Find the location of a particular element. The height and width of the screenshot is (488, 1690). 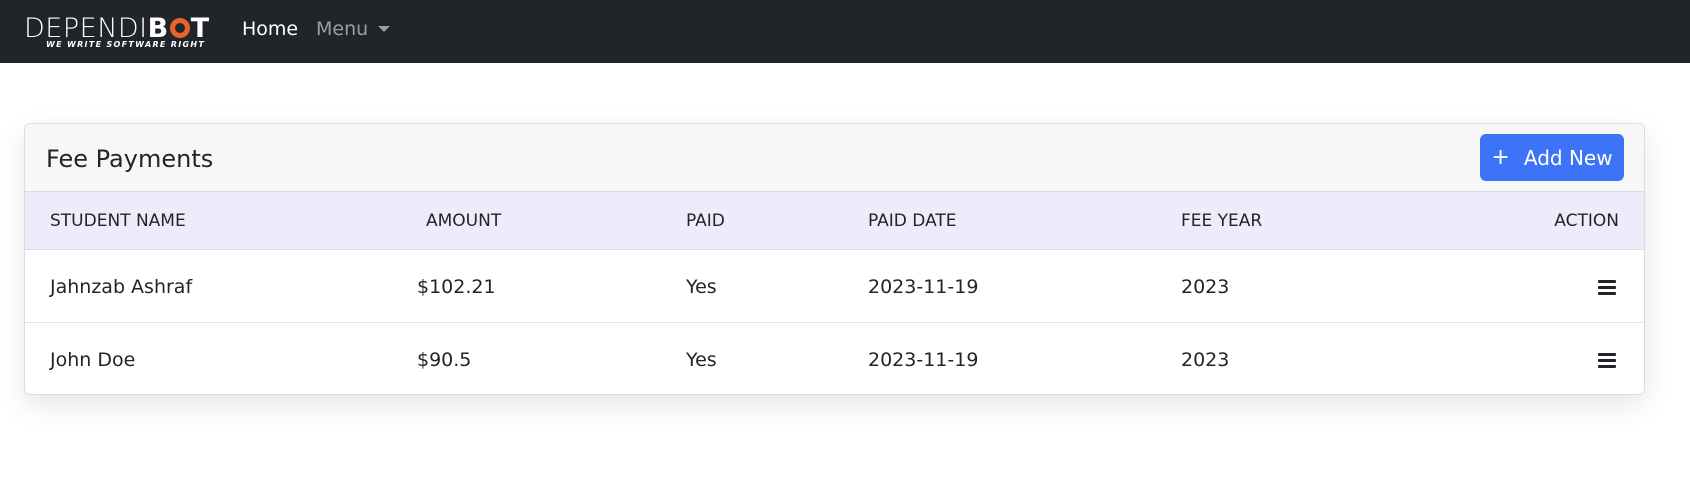

cell-student-name: John Doe is located at coordinates (93, 360).